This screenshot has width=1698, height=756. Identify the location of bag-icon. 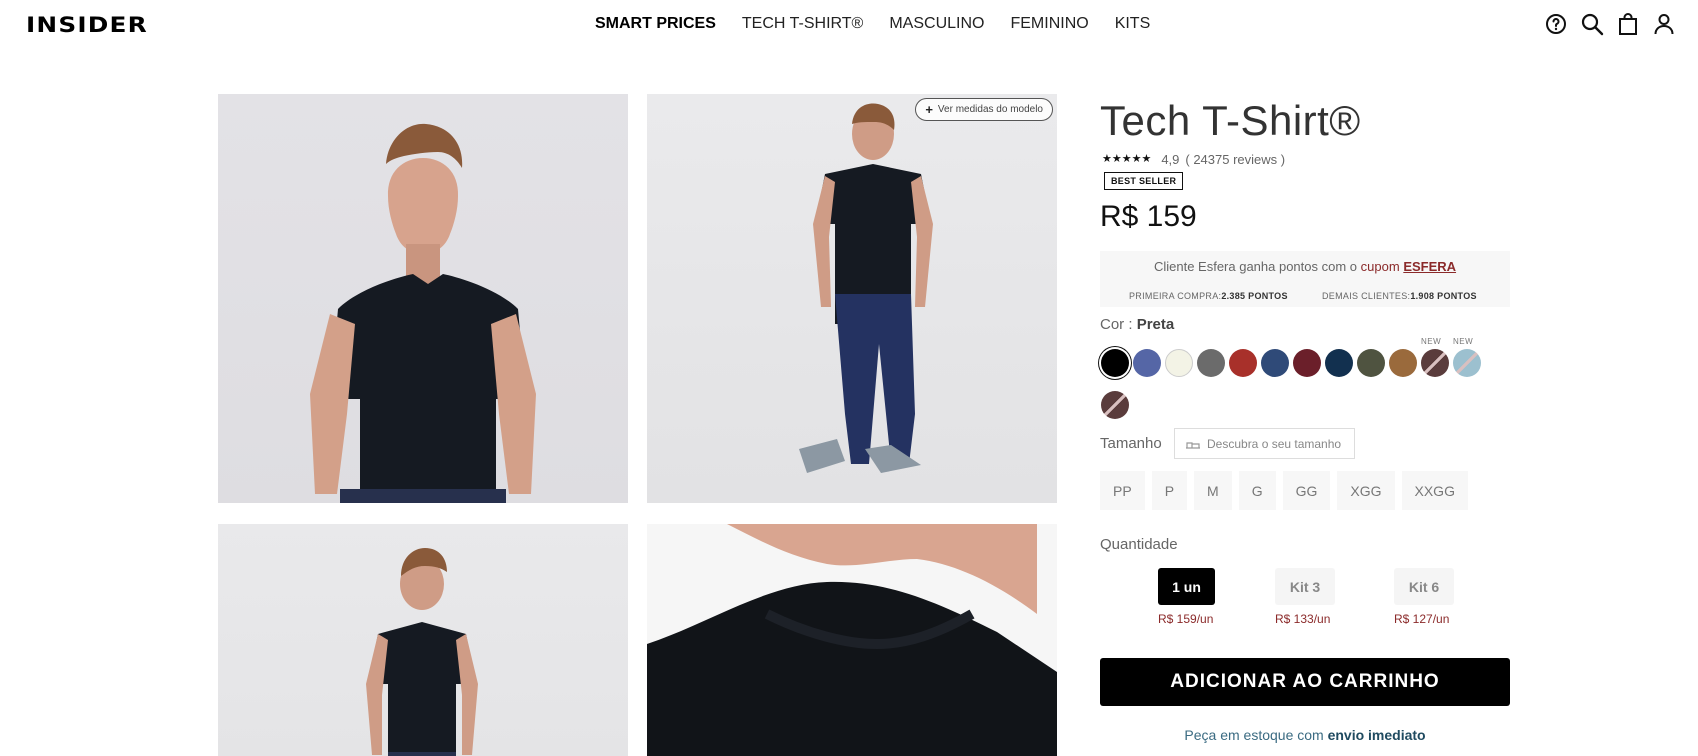
(1628, 24).